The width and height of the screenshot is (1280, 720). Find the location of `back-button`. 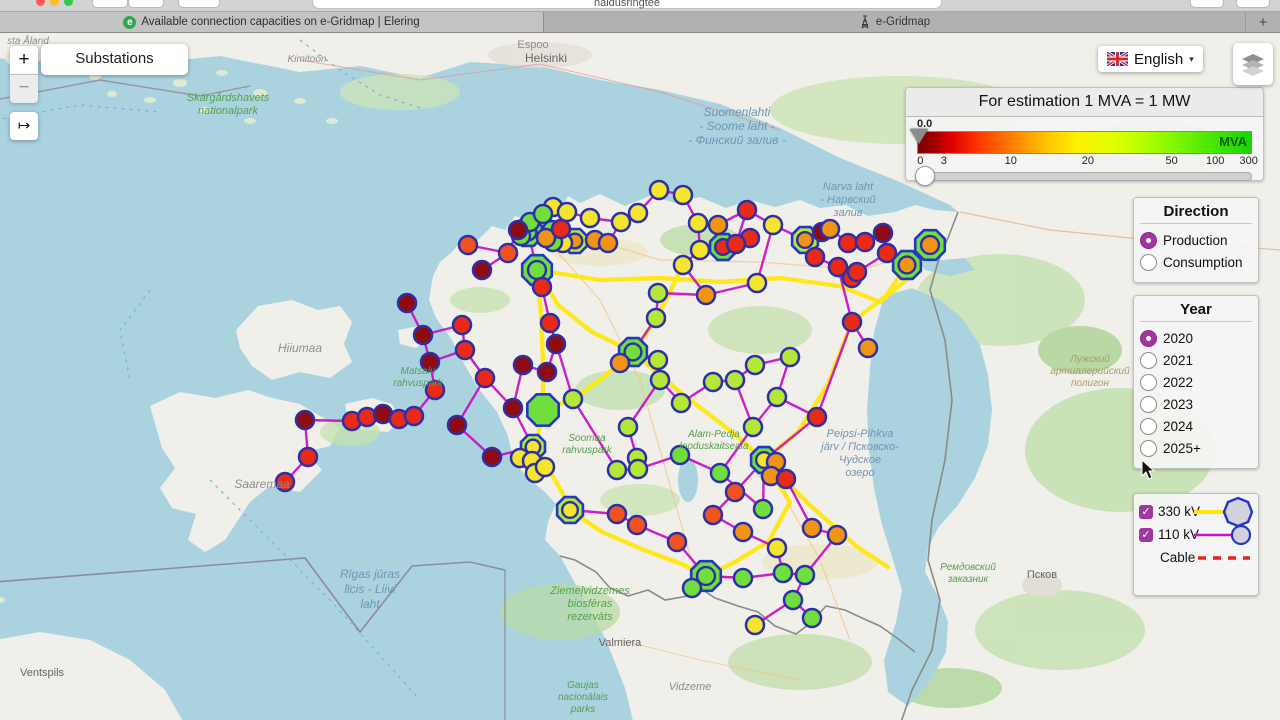

back-button is located at coordinates (110, 4).